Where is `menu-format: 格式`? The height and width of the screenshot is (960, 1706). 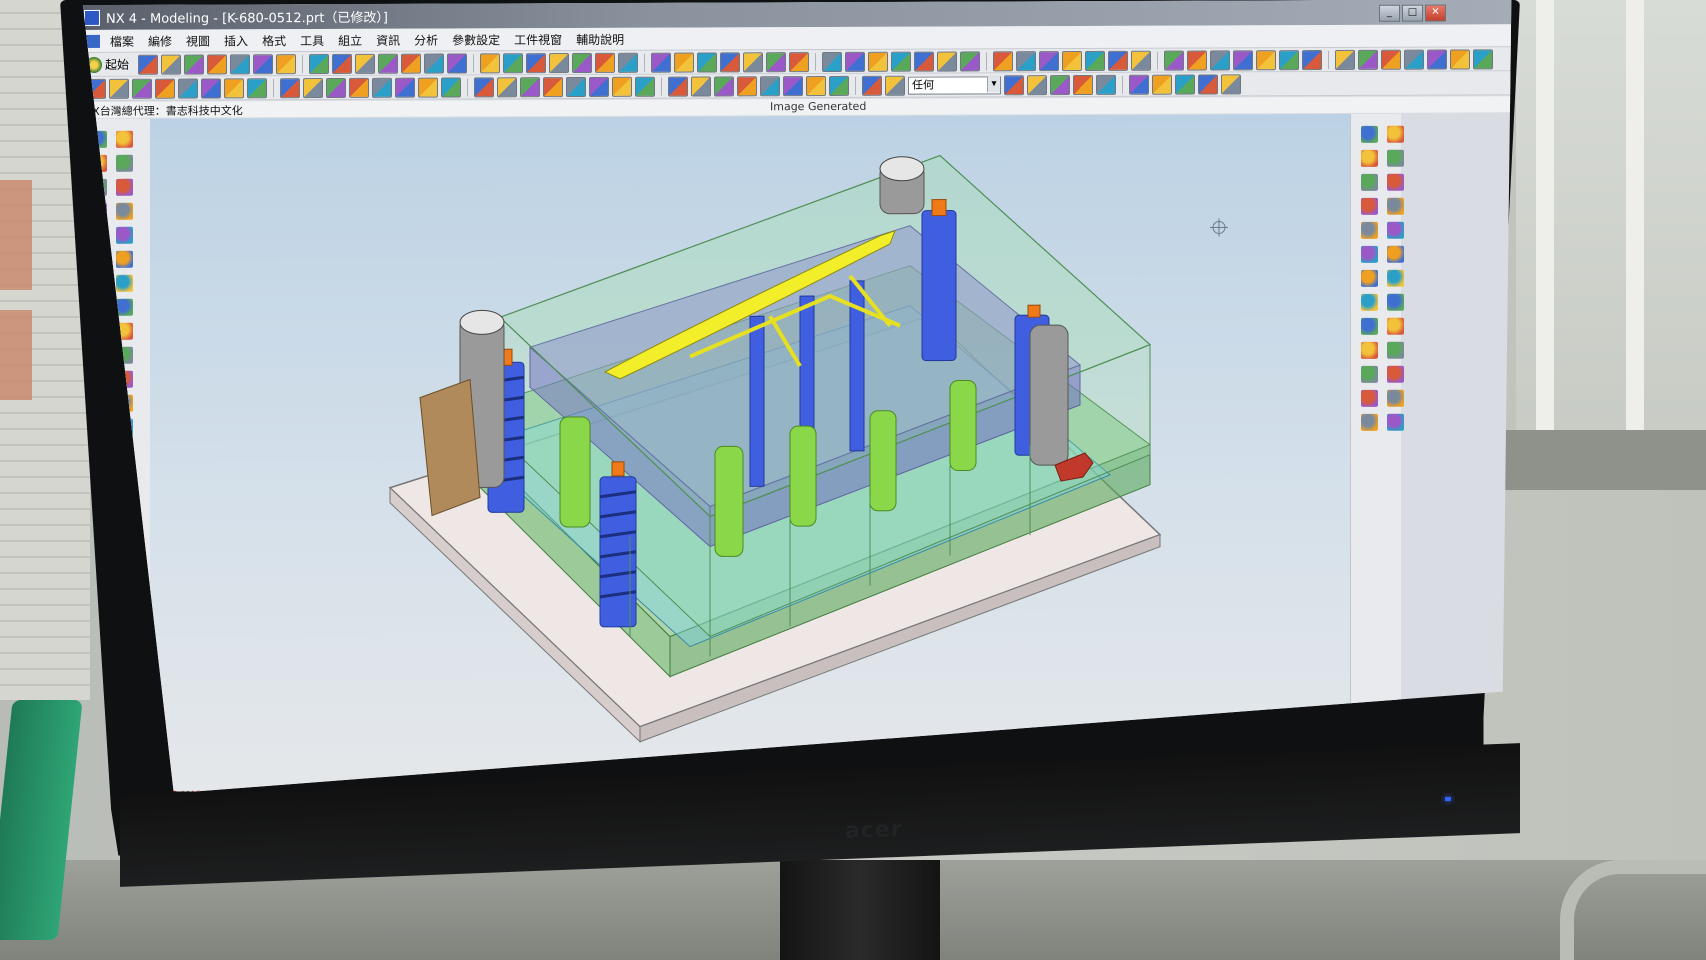 menu-format: 格式 is located at coordinates (274, 40).